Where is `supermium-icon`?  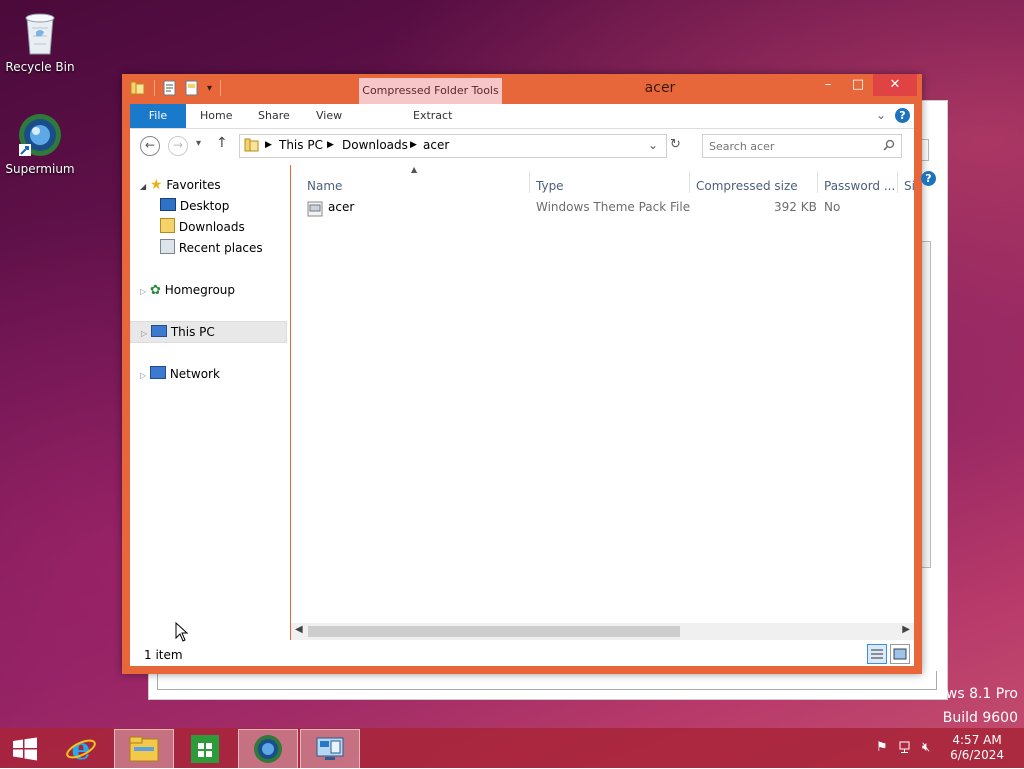 supermium-icon is located at coordinates (268, 749).